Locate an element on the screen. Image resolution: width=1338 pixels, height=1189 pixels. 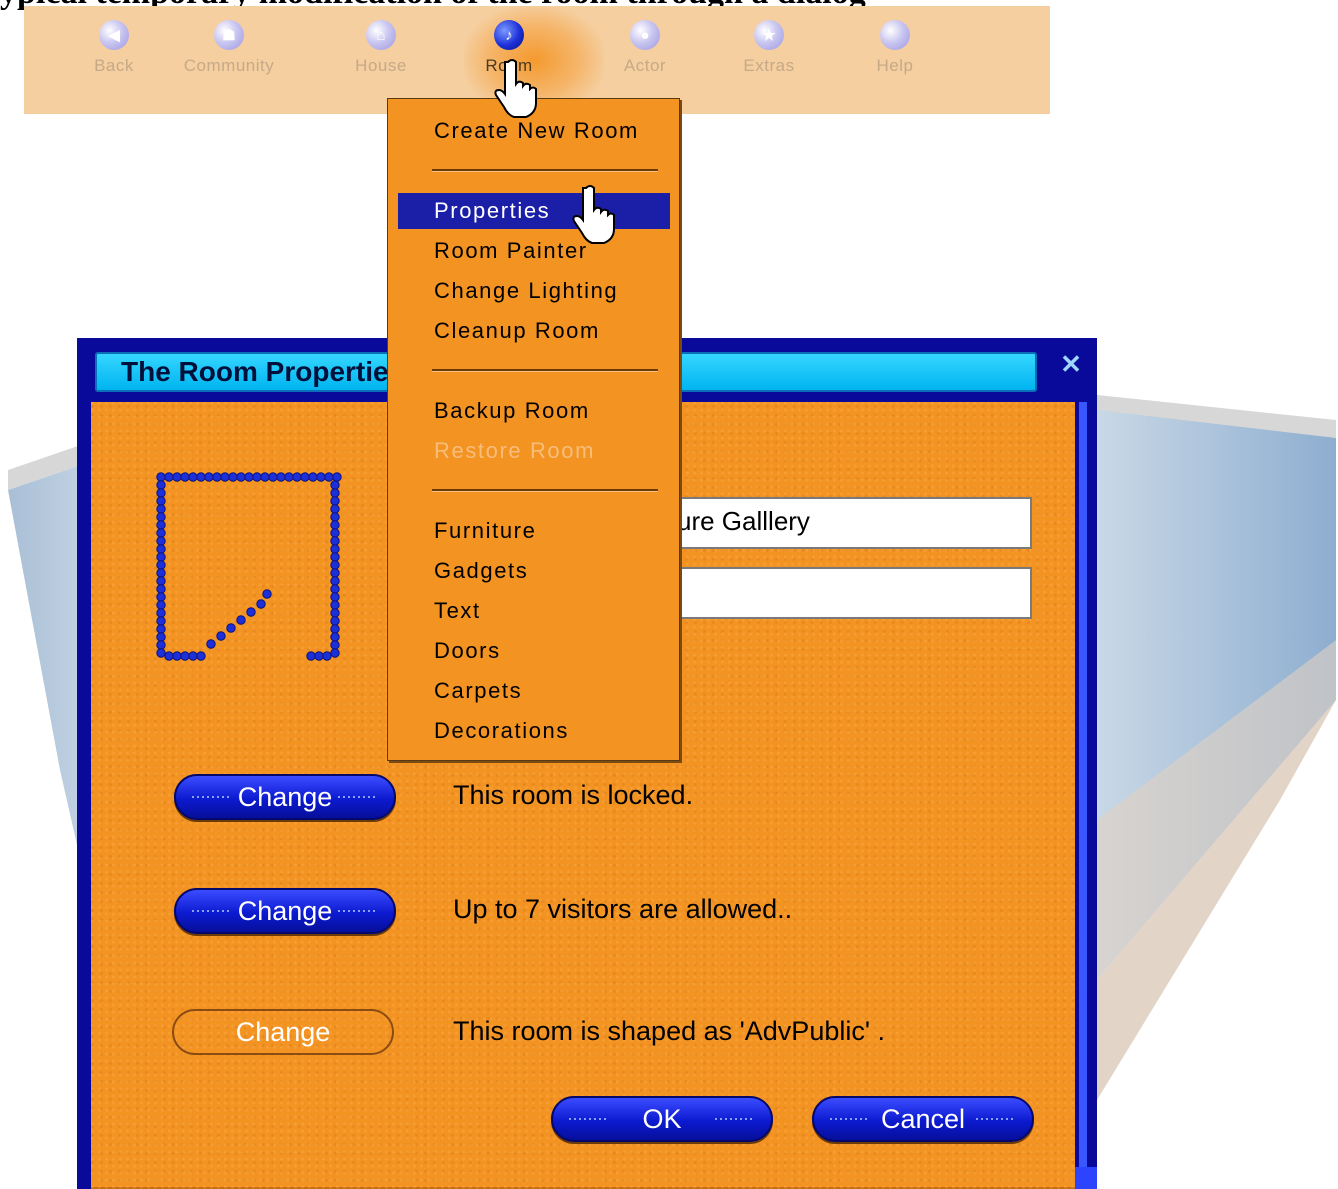
close-icon: ✕ is located at coordinates (1071, 364).